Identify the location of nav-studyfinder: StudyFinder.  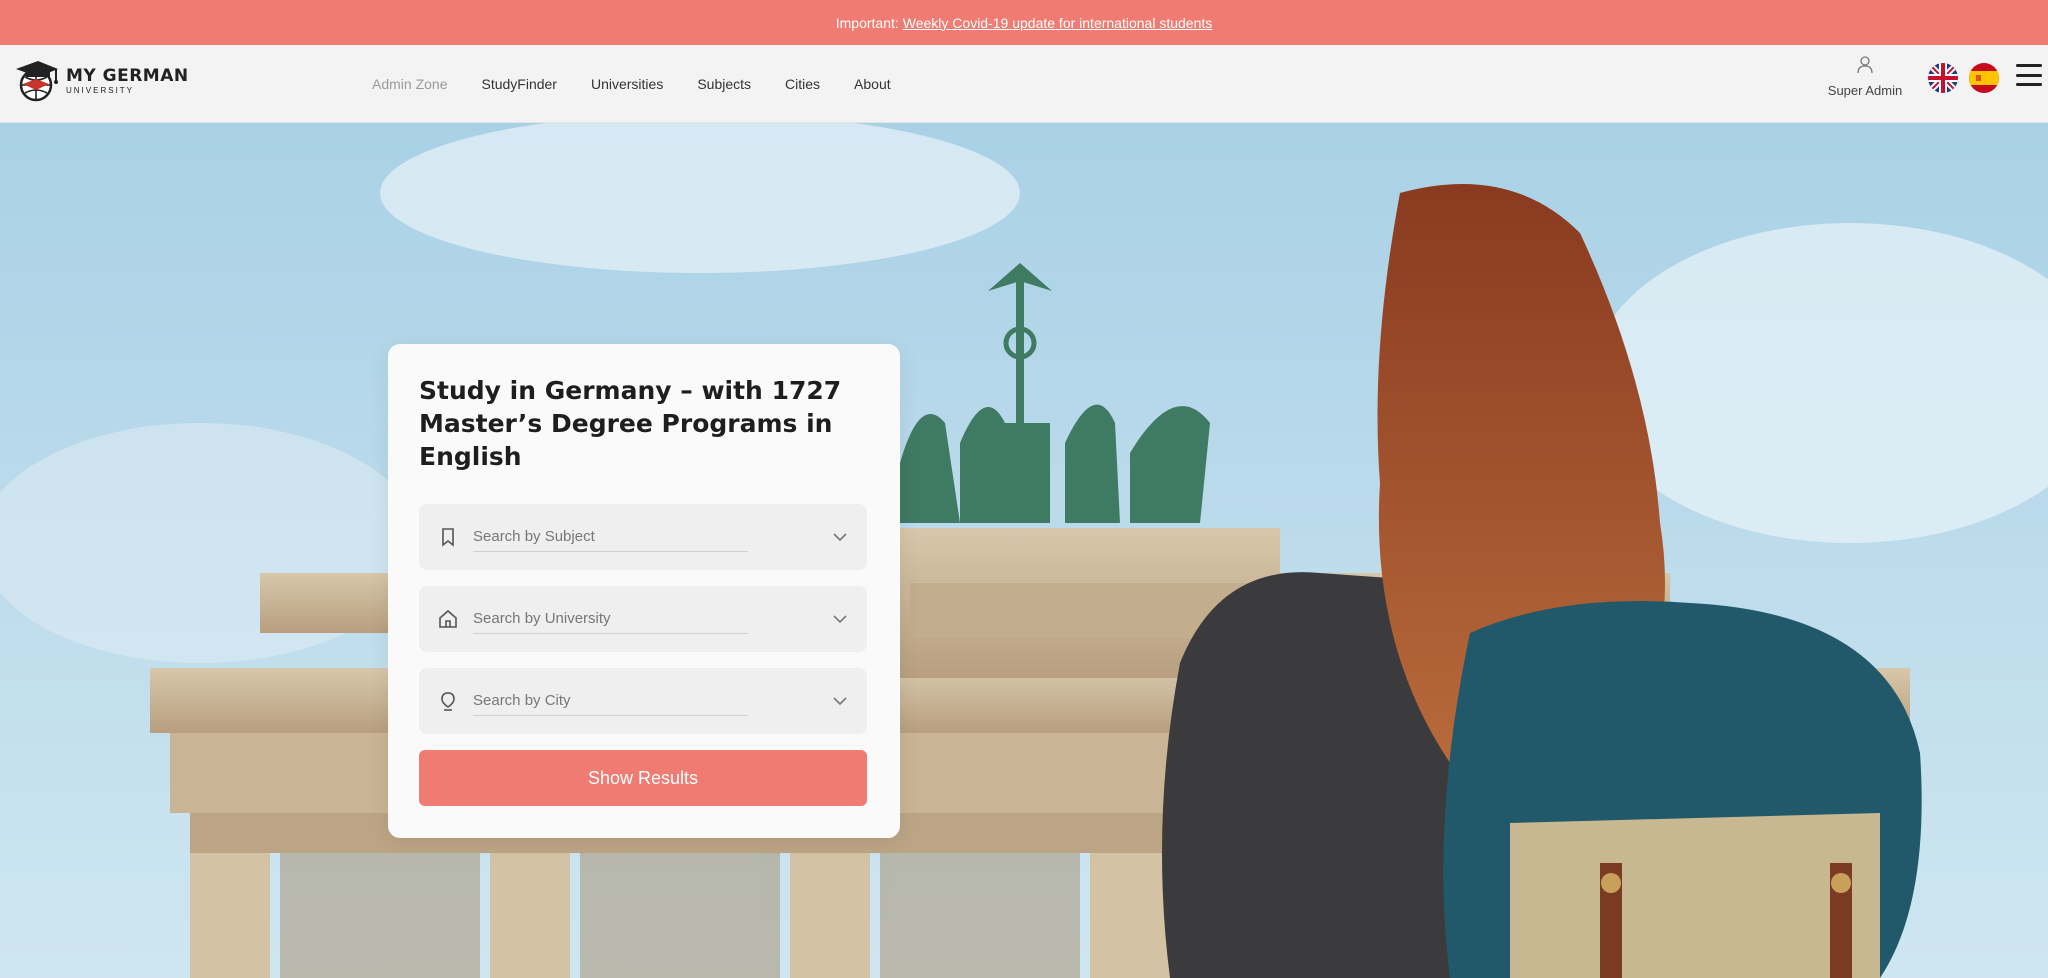
(518, 84).